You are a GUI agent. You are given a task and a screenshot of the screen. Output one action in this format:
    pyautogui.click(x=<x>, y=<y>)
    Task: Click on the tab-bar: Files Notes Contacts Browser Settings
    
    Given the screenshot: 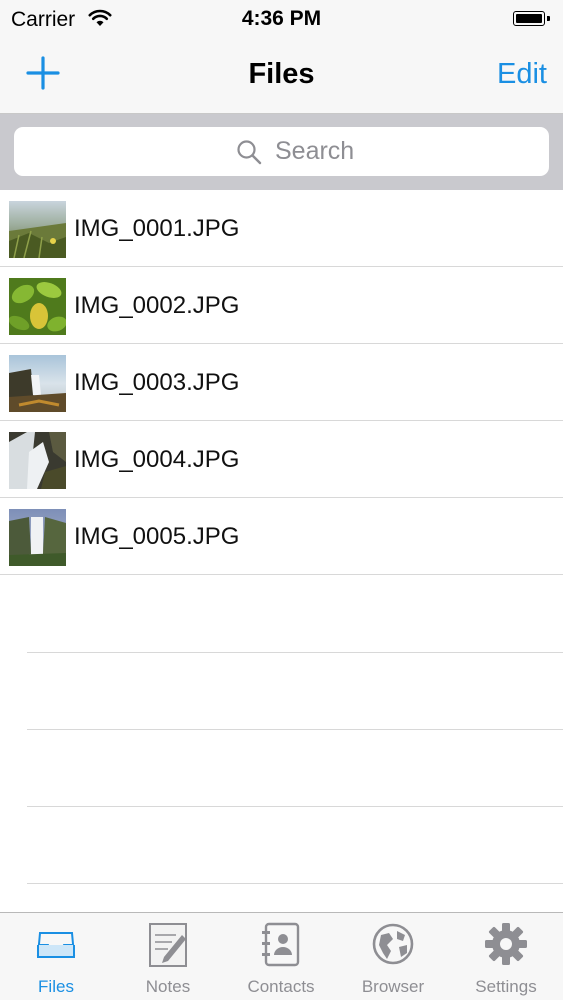 What is the action you would take?
    pyautogui.click(x=281, y=956)
    